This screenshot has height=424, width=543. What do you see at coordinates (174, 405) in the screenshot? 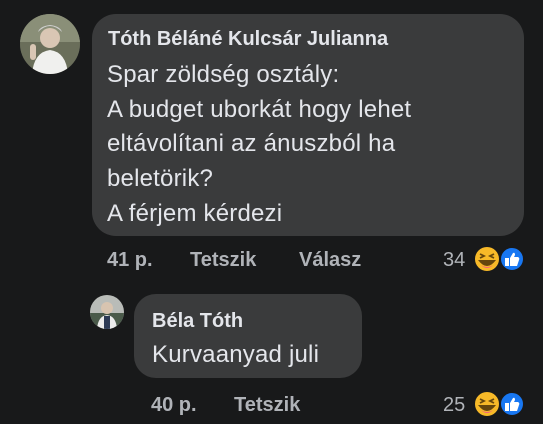
I see `comment-timestamp: 40 p.` at bounding box center [174, 405].